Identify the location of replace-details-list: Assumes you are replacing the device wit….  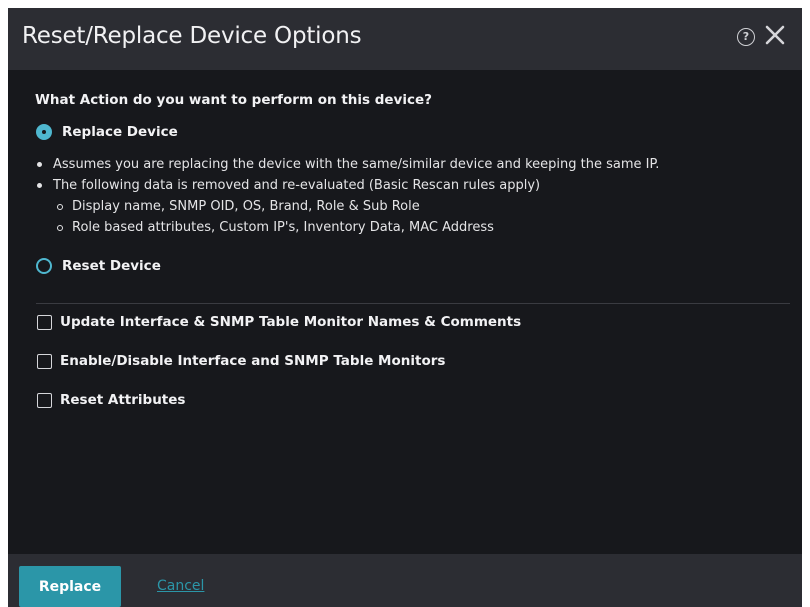
(411, 196).